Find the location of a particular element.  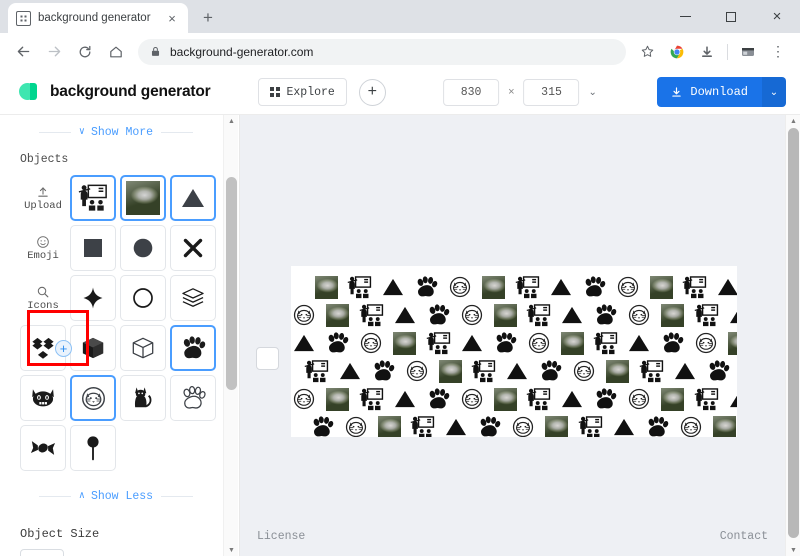

tile-stacked-box-icon is located at coordinates (193, 298).